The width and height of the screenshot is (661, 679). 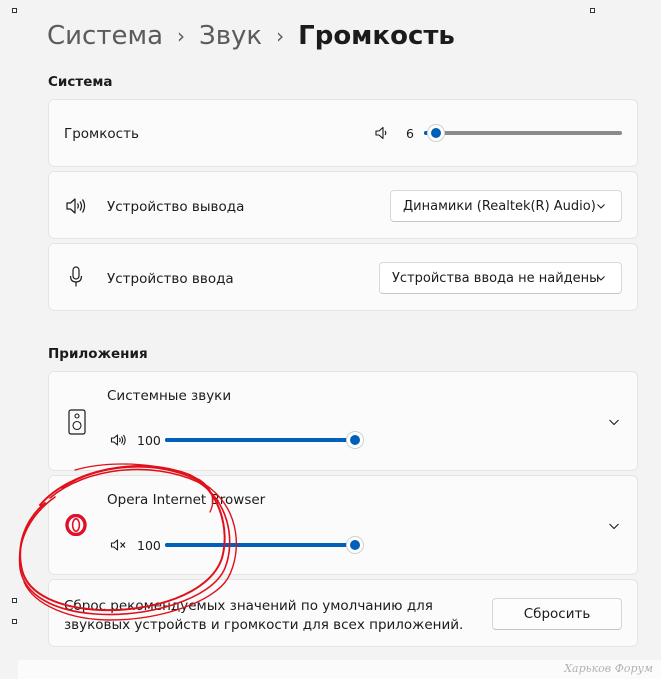 I want to click on master-volume-slider, so click(x=523, y=133).